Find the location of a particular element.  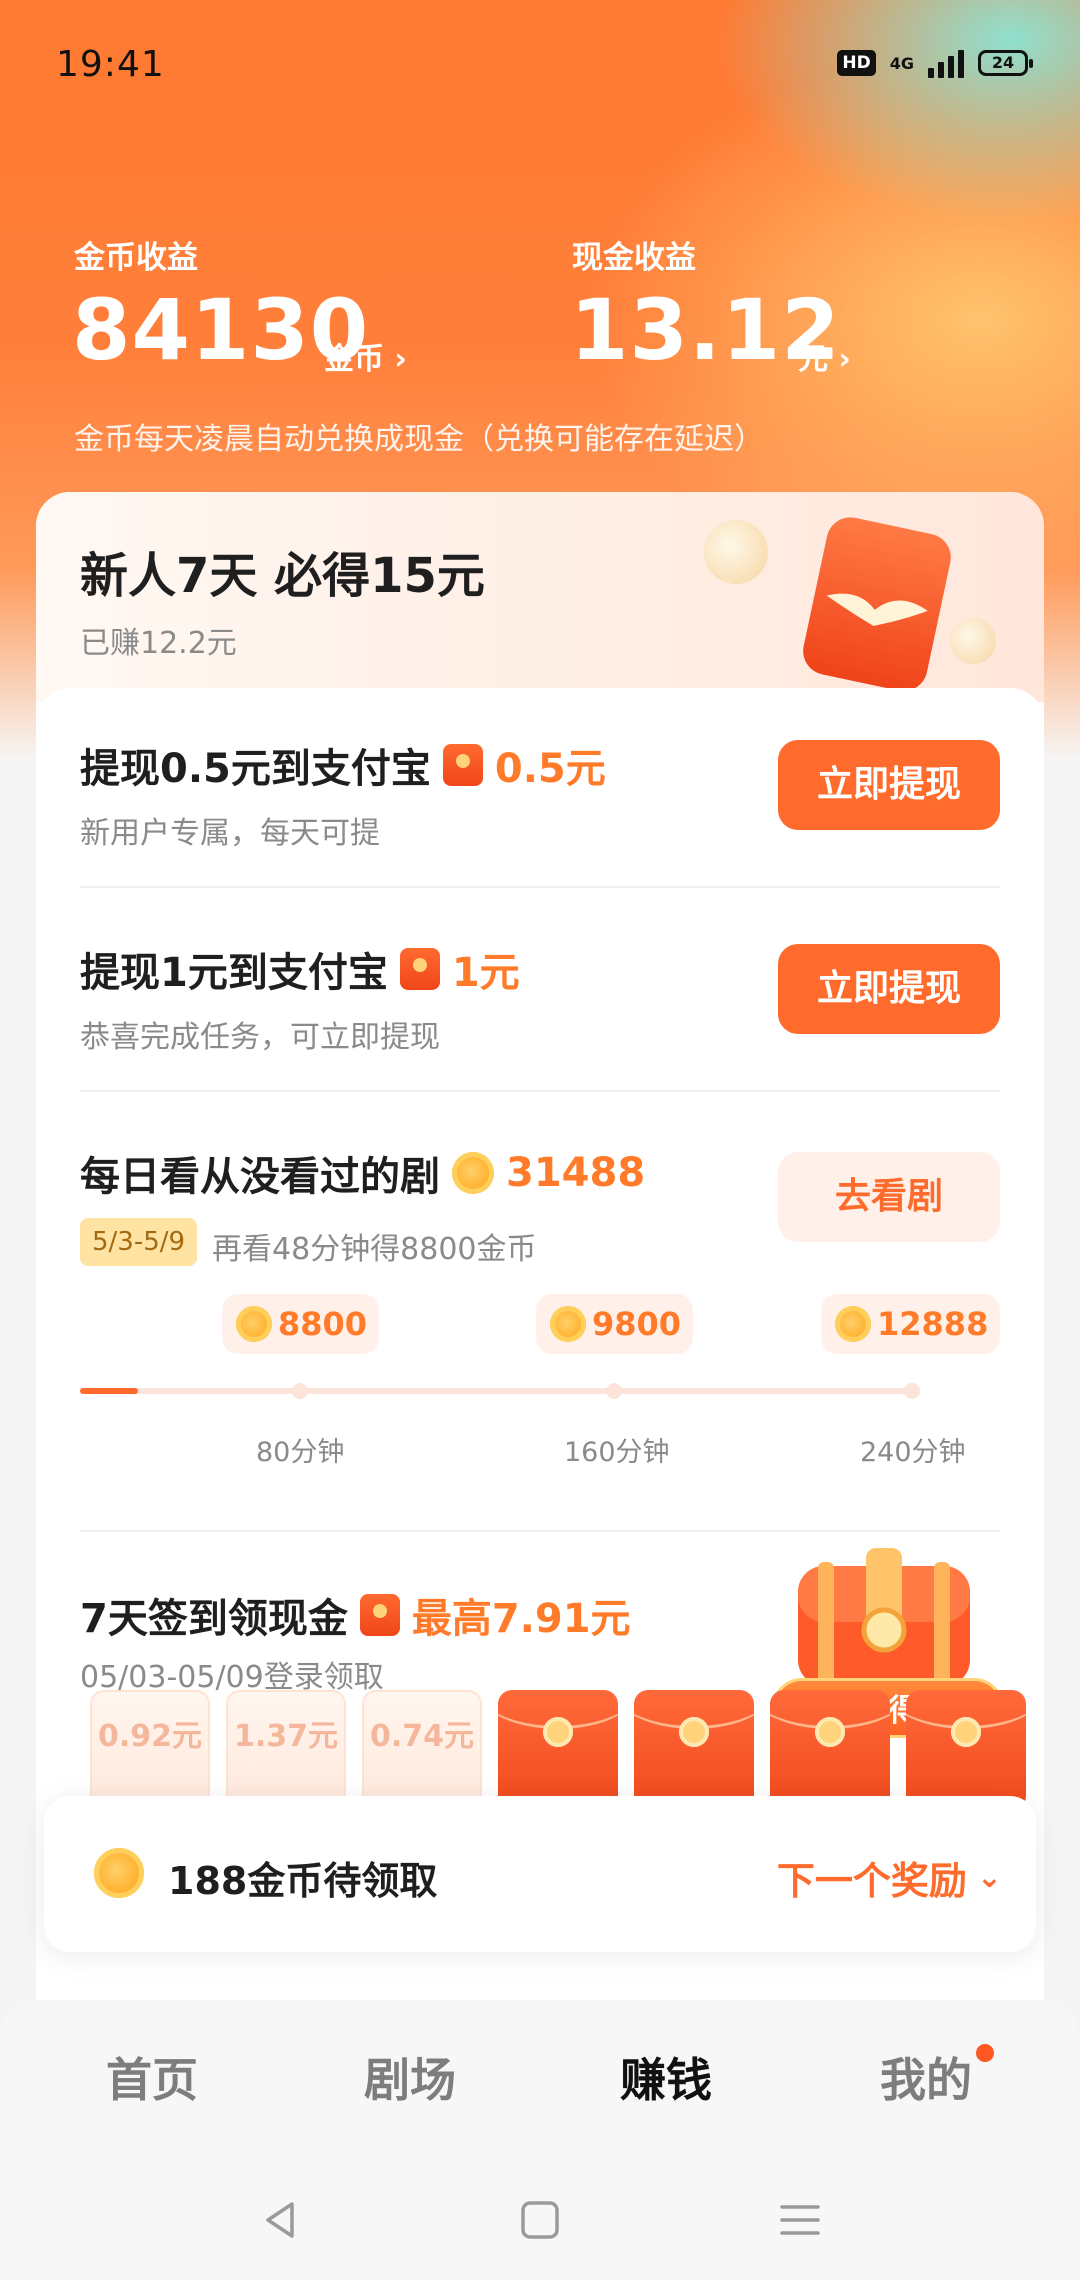

coin-earnings-label: 金币收益 is located at coordinates (136, 258).